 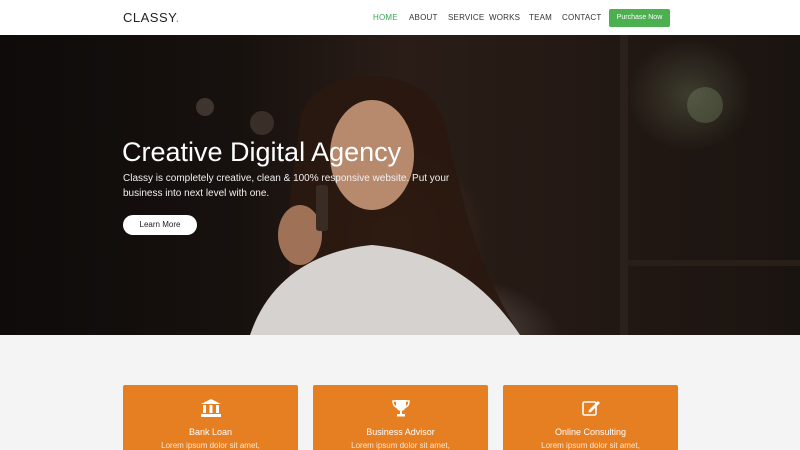 What do you see at coordinates (423, 18) in the screenshot?
I see `nav-about: ABOUT` at bounding box center [423, 18].